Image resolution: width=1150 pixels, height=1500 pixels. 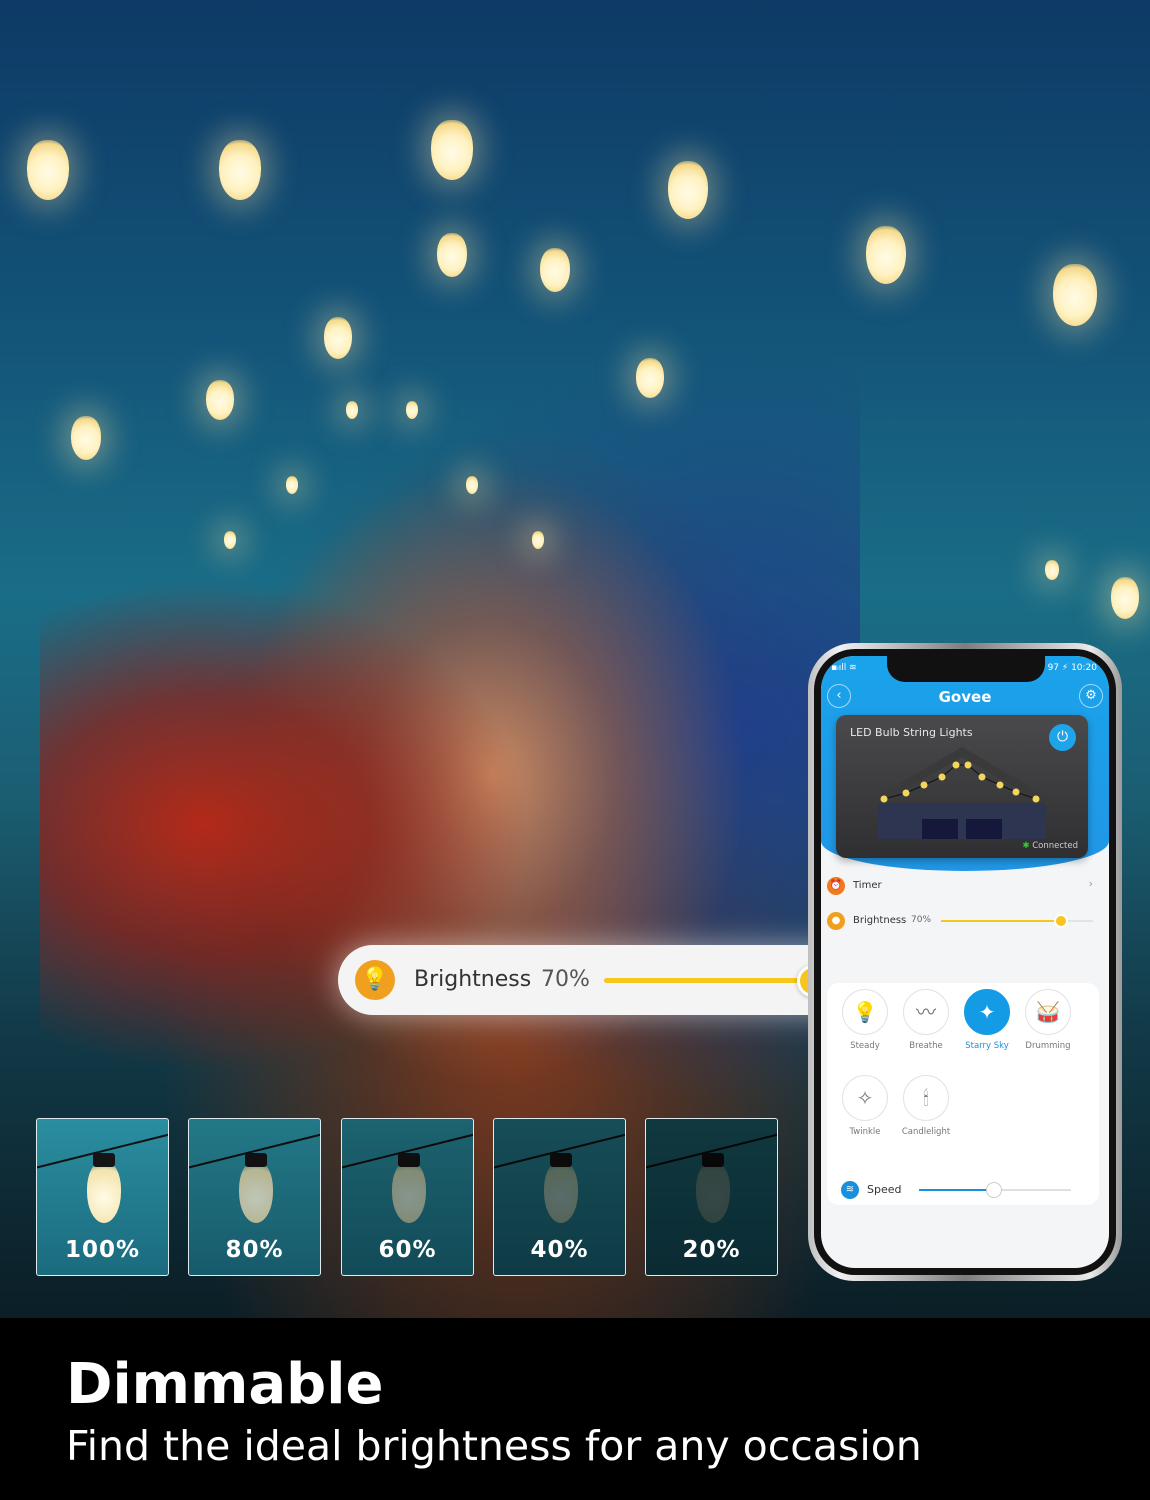 I want to click on brightness-row: ● Brightness 70%, so click(x=962, y=921).